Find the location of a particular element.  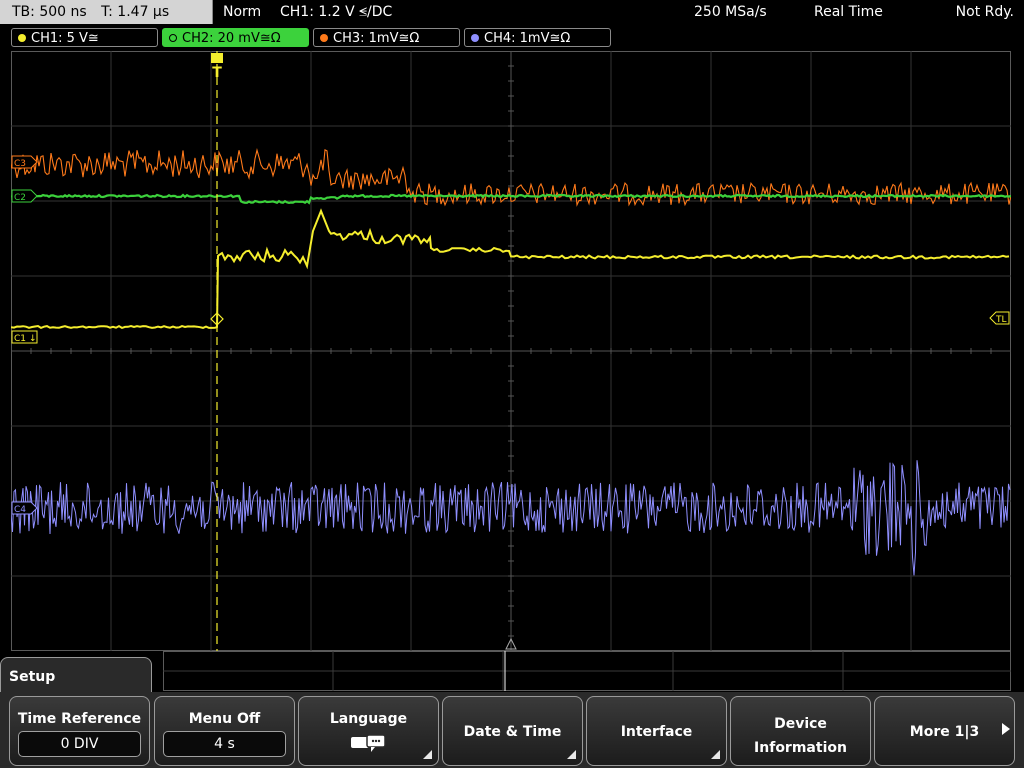

trigger-mode: Norm is located at coordinates (242, 12).